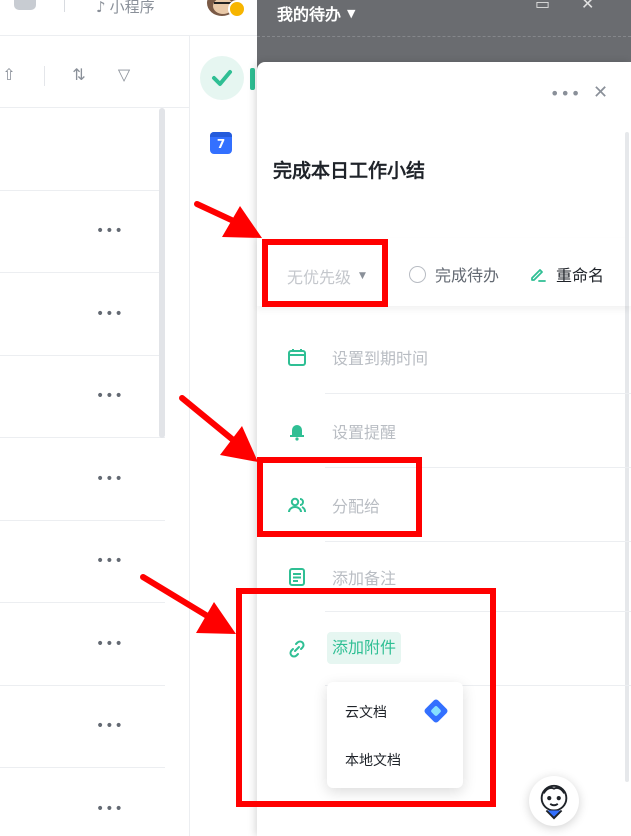  I want to click on annotation-arrows, so click(201, 417).